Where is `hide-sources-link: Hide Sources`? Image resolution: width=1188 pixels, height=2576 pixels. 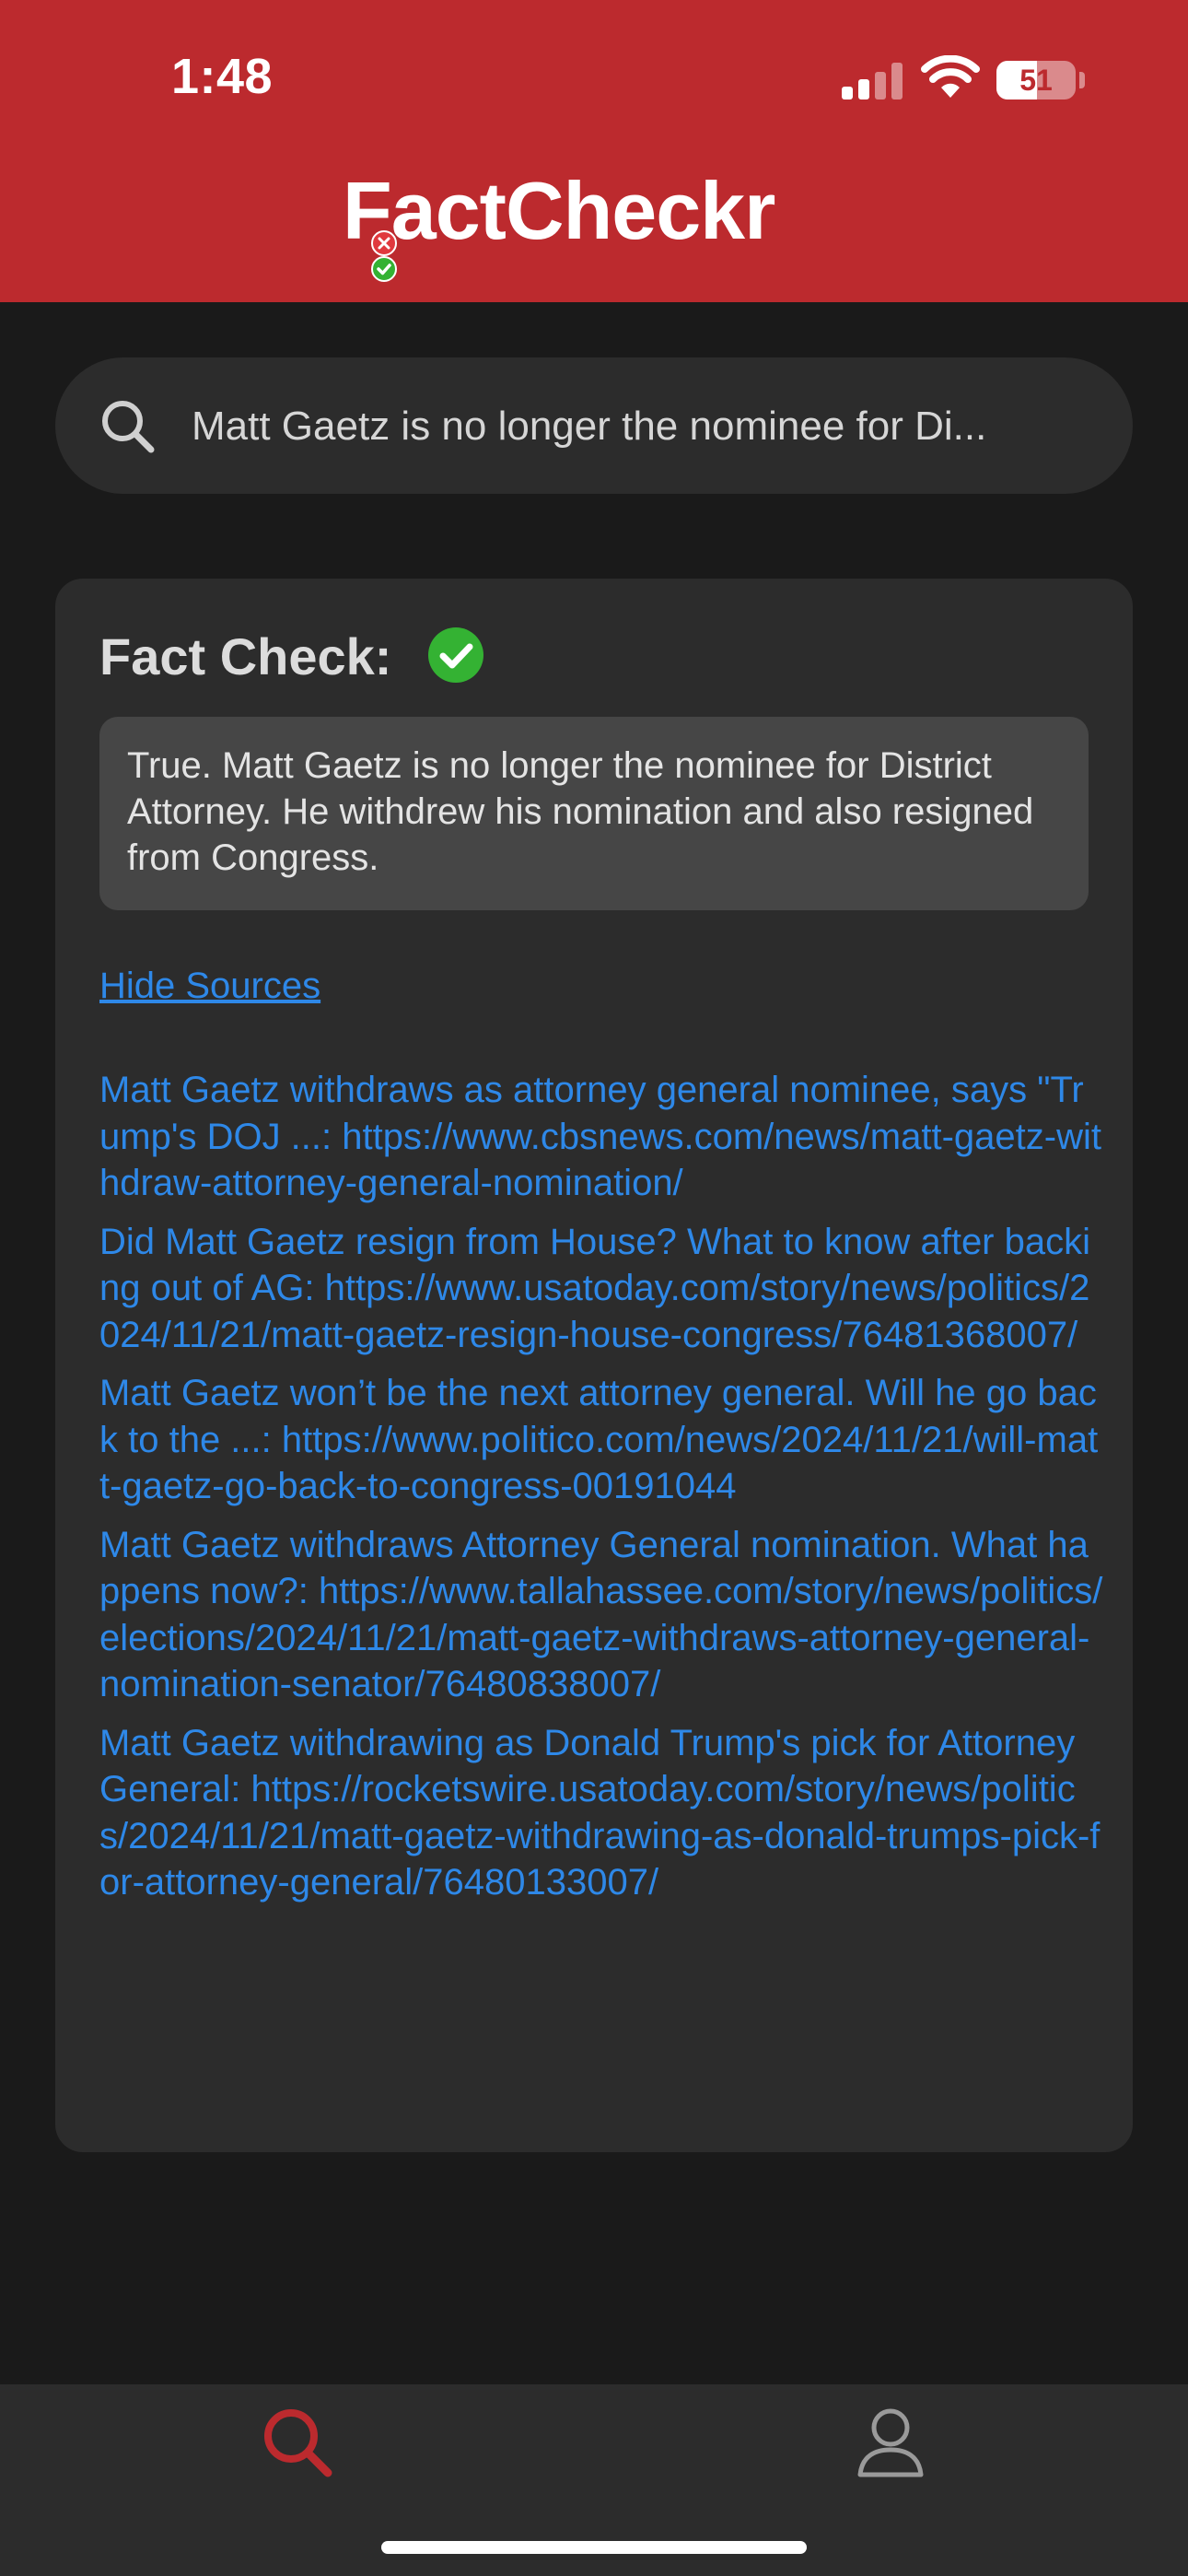
hide-sources-link: Hide Sources is located at coordinates (209, 986).